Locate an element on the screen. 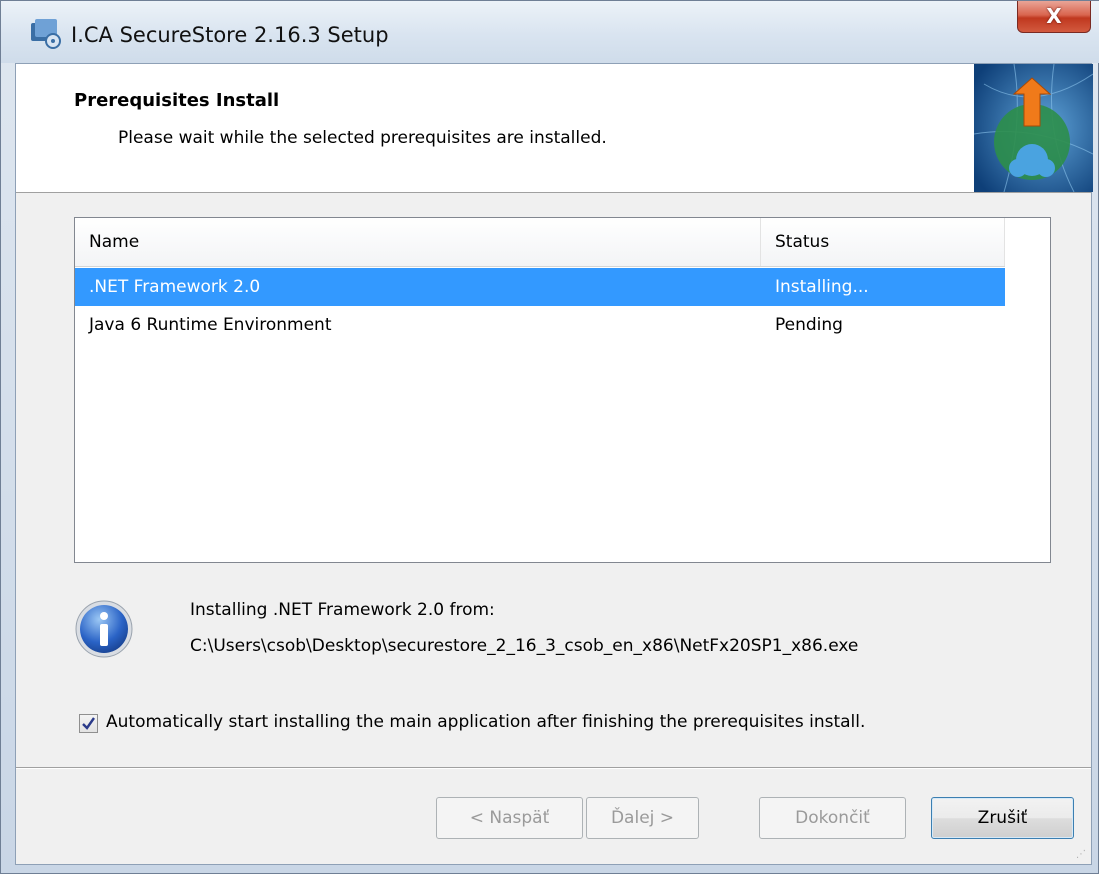 This screenshot has width=1099, height=874. next-button: Ďalej > is located at coordinates (642, 818).